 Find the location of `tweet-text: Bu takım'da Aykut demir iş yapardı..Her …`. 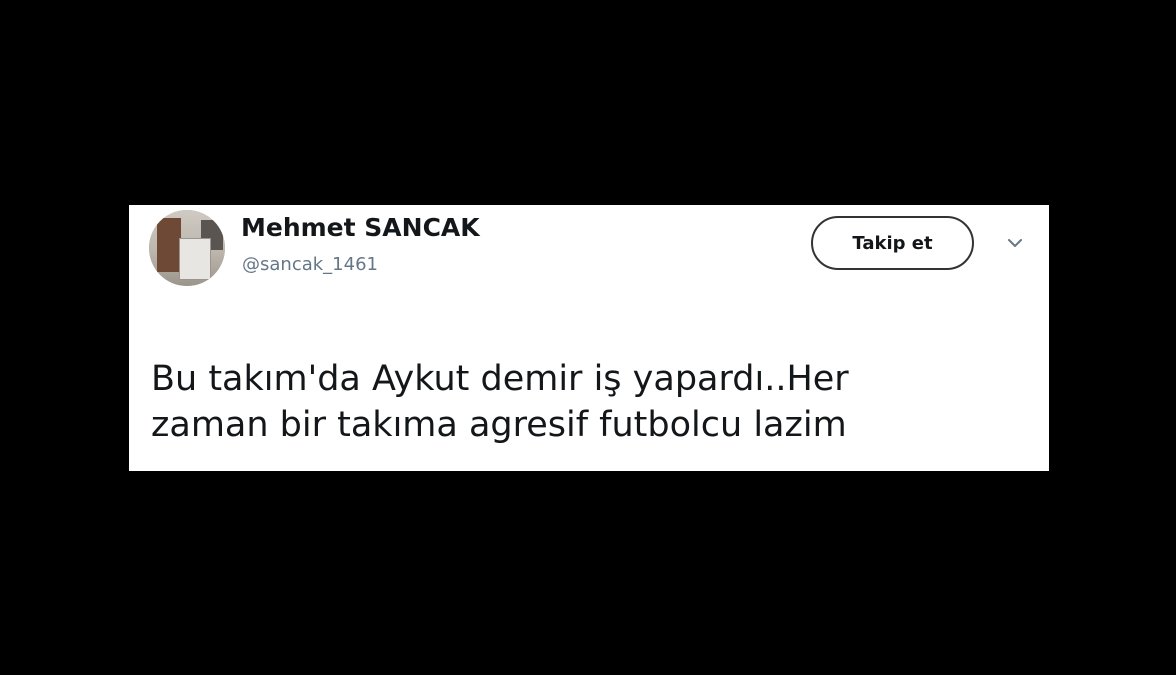

tweet-text: Bu takım'da Aykut demir iş yapardı..Her … is located at coordinates (500, 402).